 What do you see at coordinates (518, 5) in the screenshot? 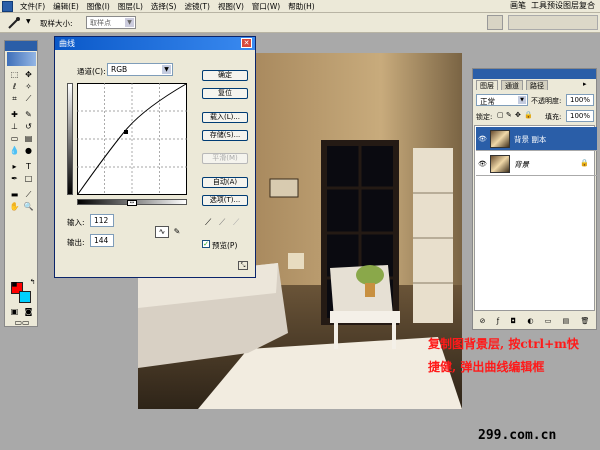
I see `well-tab-brushes: 画笔` at bounding box center [518, 5].